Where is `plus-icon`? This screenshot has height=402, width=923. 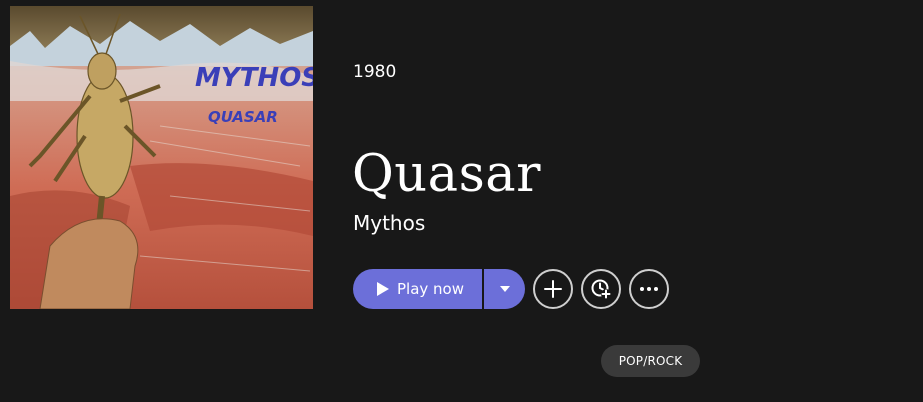 plus-icon is located at coordinates (553, 289).